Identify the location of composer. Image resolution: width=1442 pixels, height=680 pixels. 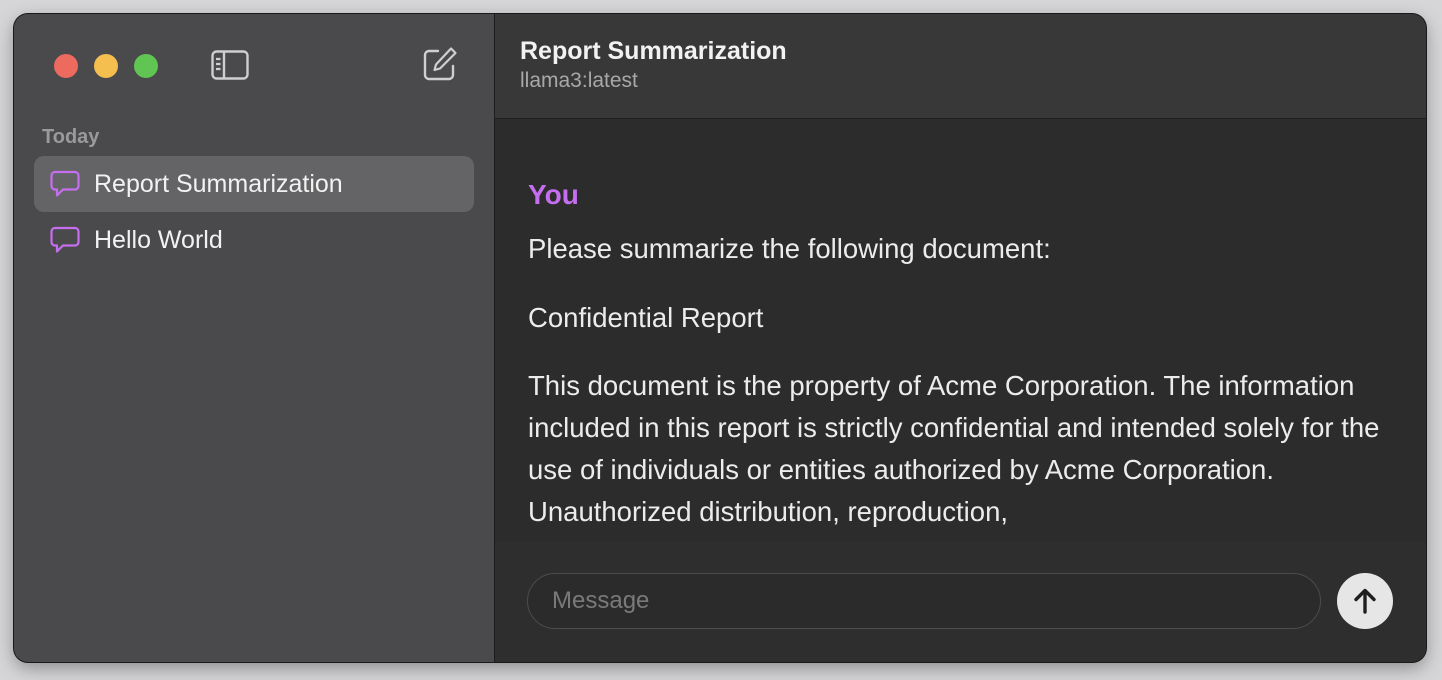
(960, 602).